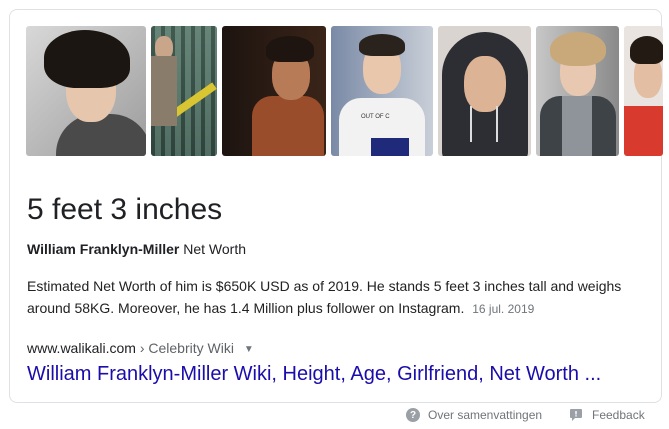 This screenshot has height=429, width=669. Describe the element at coordinates (577, 415) in the screenshot. I see `feedback-flag-icon` at that location.